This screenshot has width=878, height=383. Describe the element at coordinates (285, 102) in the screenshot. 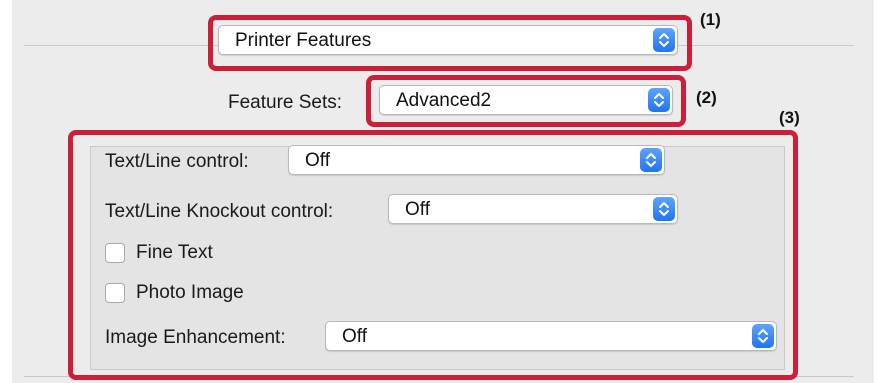

I see `feature-sets-label: Feature Sets:` at that location.